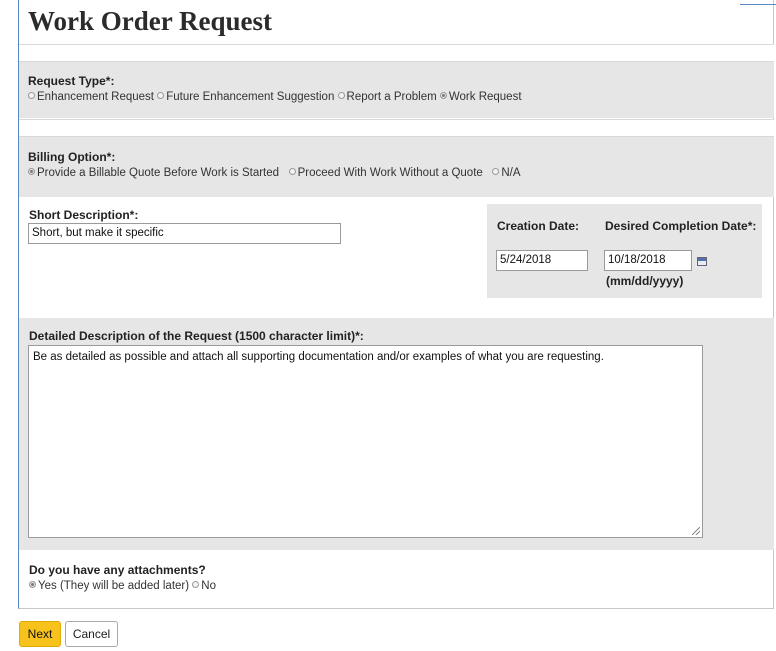  What do you see at coordinates (32, 585) in the screenshot?
I see `radio-attachments-yes` at bounding box center [32, 585].